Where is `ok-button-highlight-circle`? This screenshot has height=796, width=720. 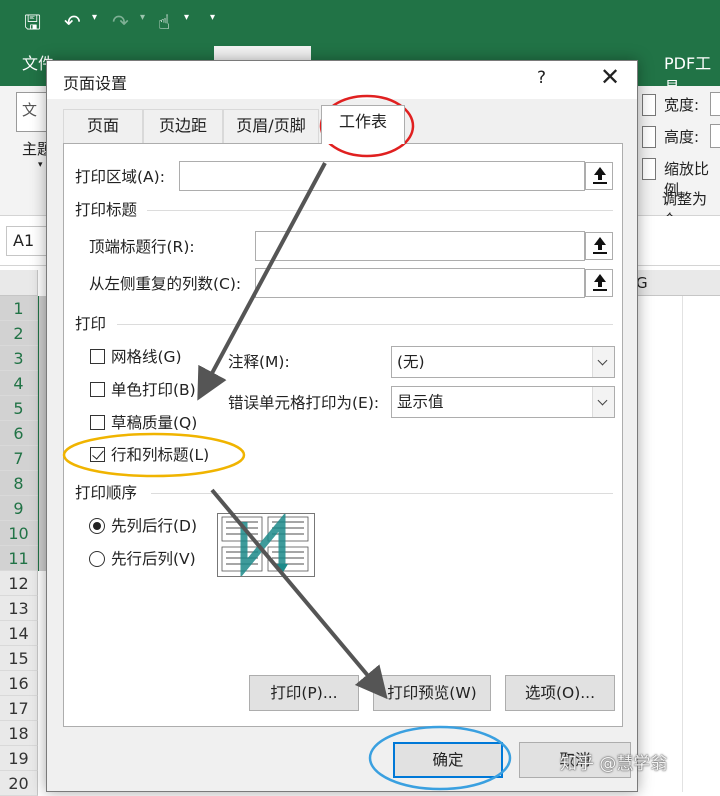 ok-button-highlight-circle is located at coordinates (440, 758).